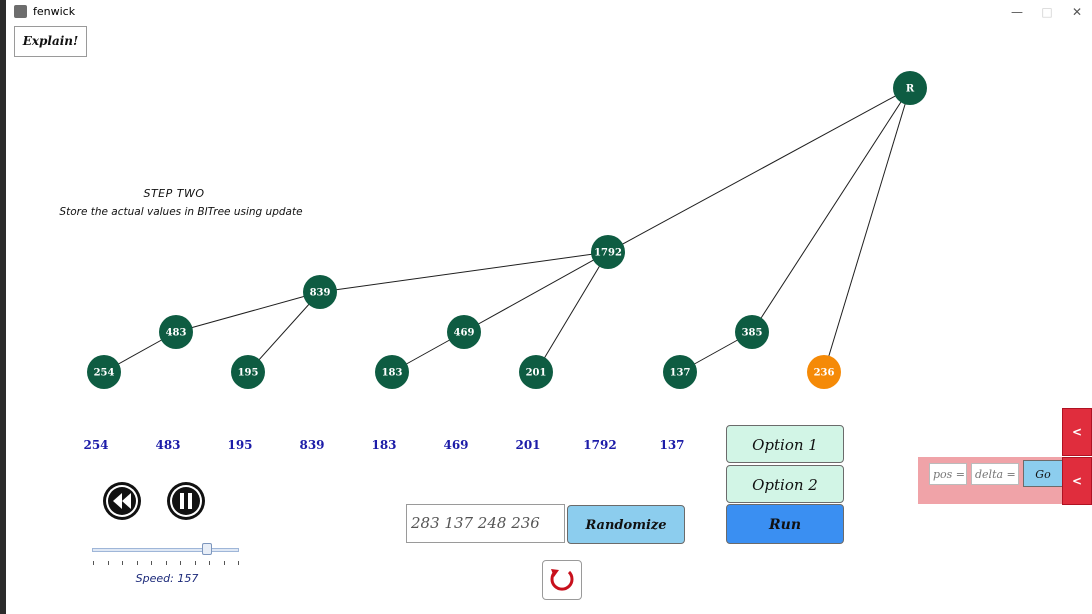 The image size is (1092, 614). I want to click on tree-node-label: 201, so click(536, 373).